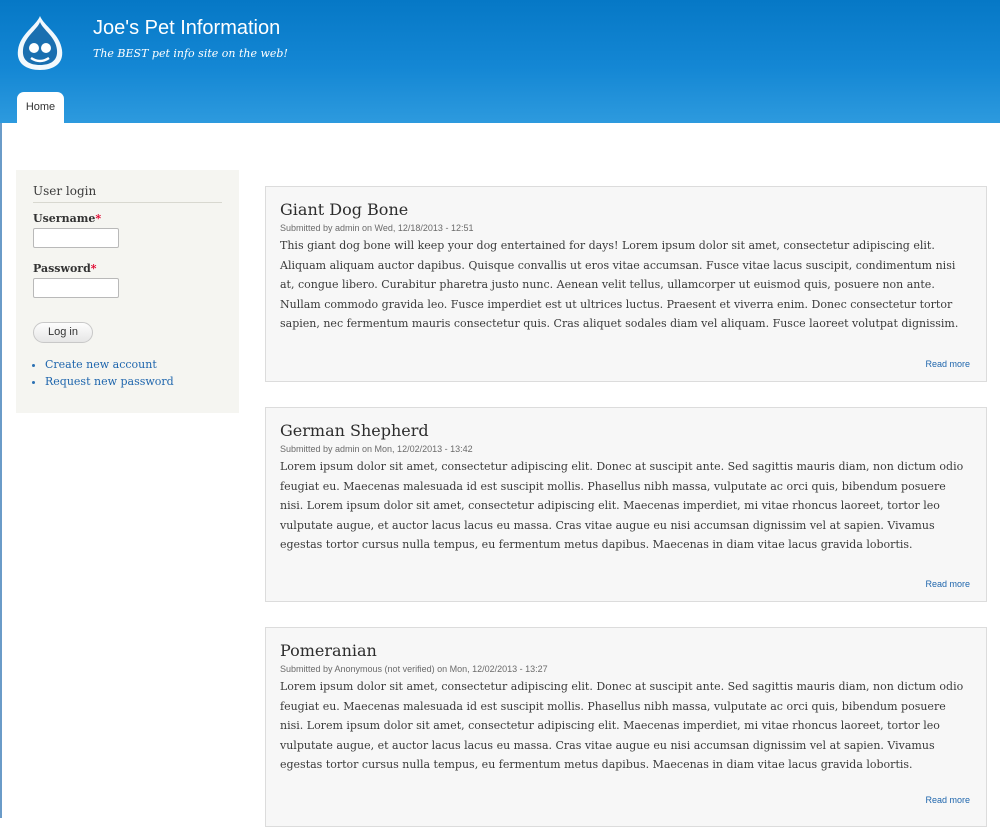 The image size is (1000, 827). Describe the element at coordinates (40, 107) in the screenshot. I see `tab-home: Home` at that location.